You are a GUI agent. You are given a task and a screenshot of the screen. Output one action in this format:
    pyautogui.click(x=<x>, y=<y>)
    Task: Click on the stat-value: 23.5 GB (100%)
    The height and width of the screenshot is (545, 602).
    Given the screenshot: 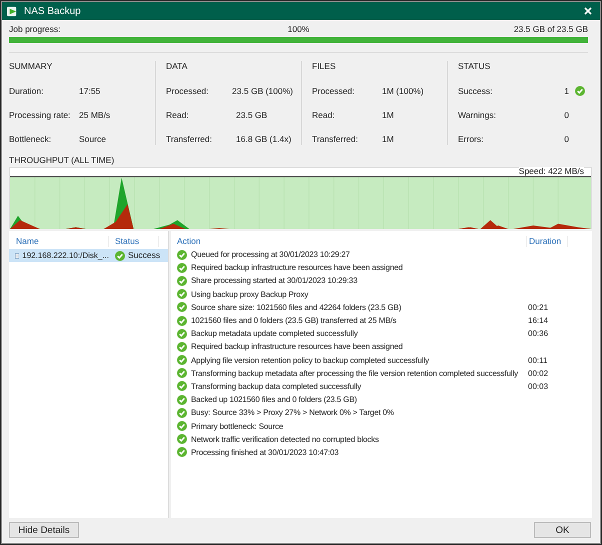 What is the action you would take?
    pyautogui.click(x=262, y=91)
    